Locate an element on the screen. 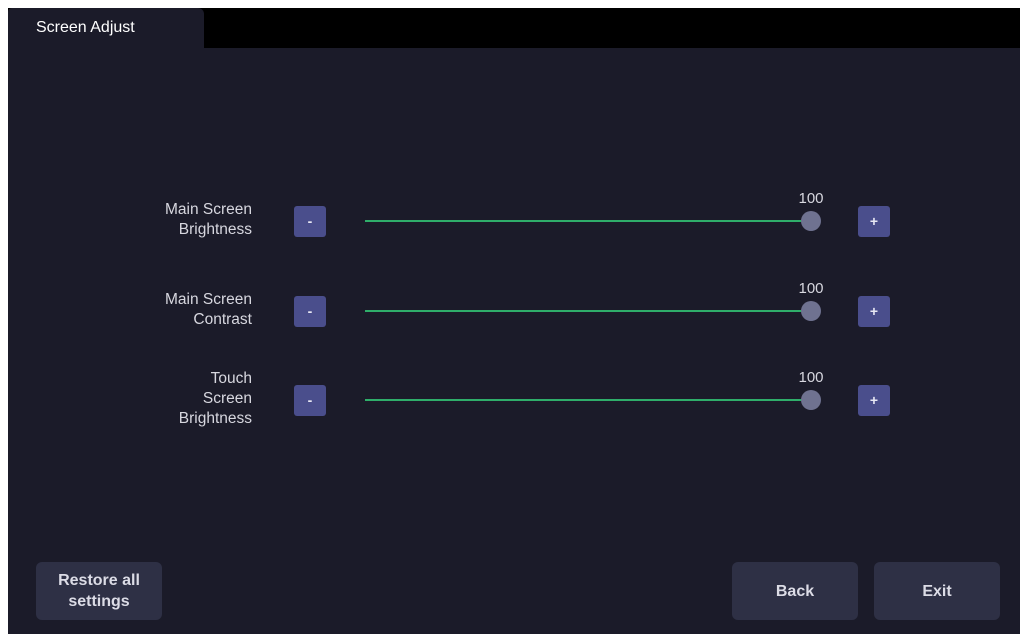 This screenshot has height=637, width=1025. exit-button: Exit is located at coordinates (937, 591).